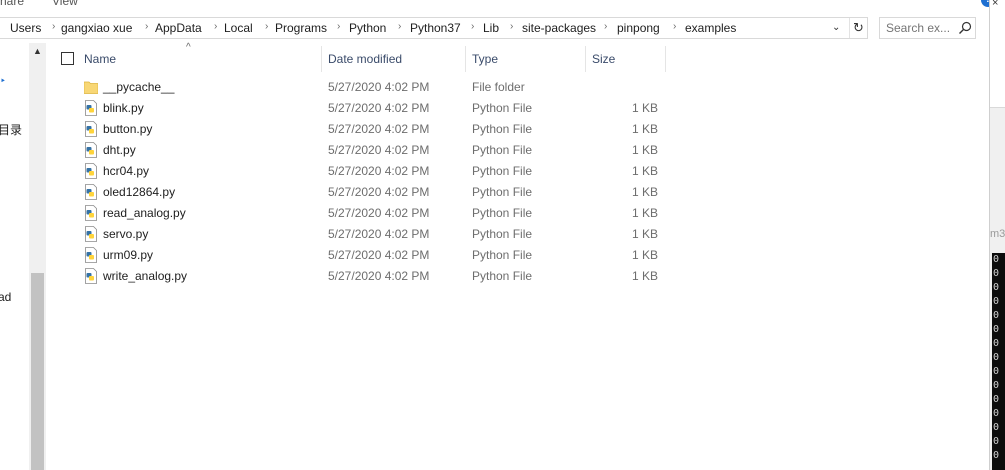 The image size is (1005, 470). I want to click on sort-ascending-icon: ^, so click(188, 47).